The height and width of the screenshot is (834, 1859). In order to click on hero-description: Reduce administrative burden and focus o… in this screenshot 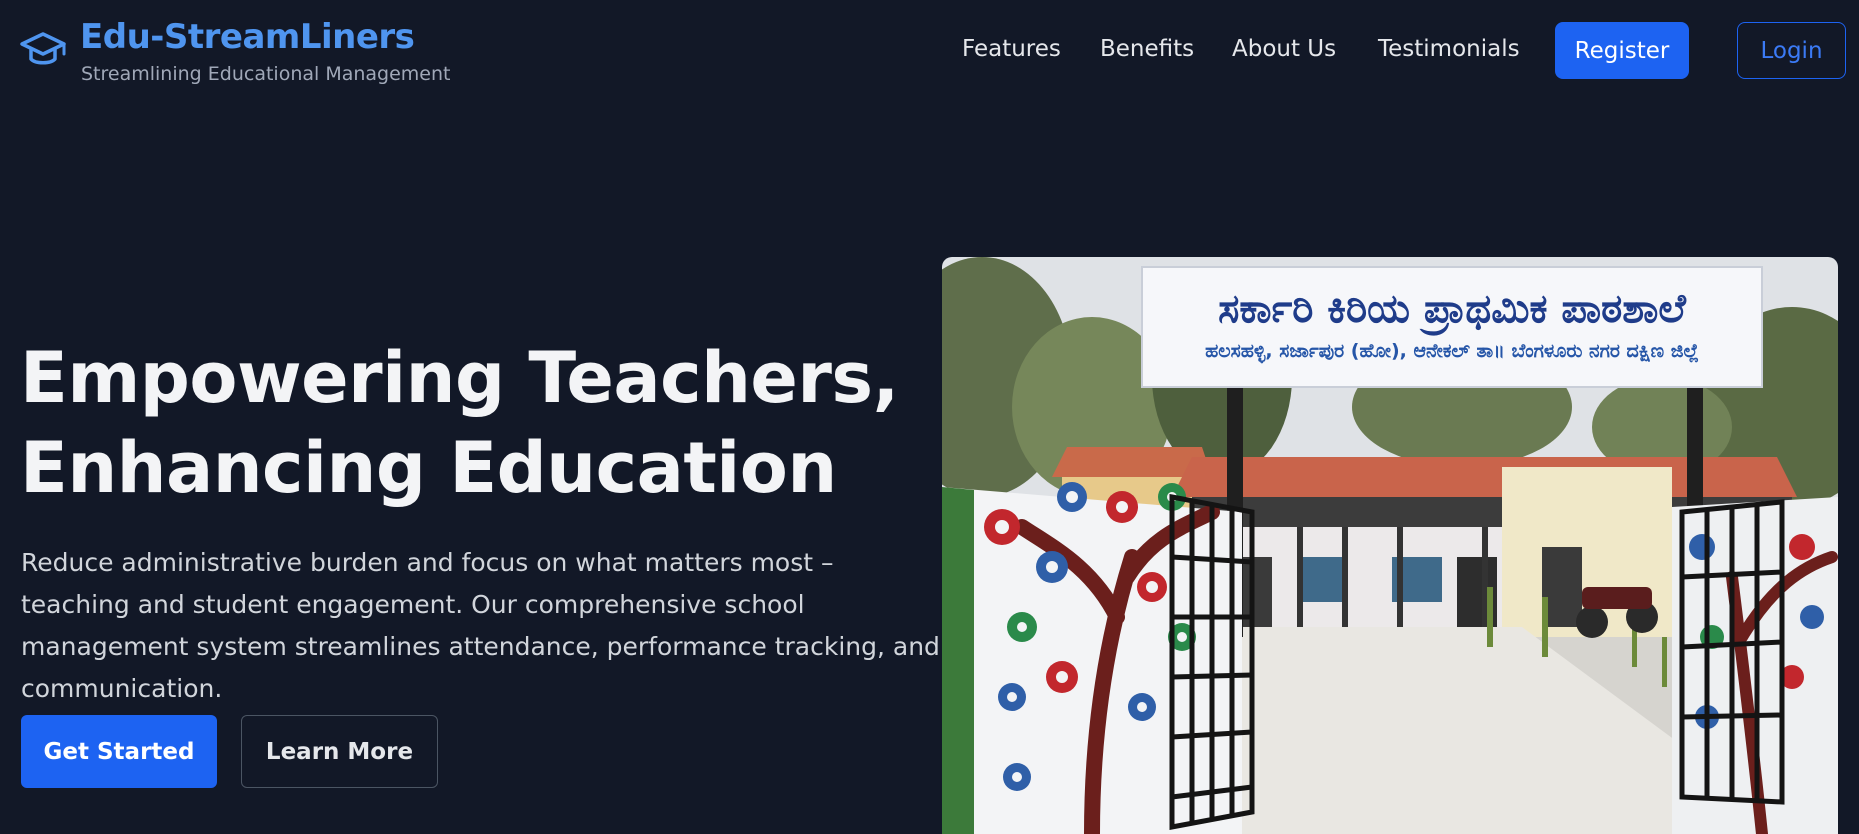, I will do `click(480, 625)`.